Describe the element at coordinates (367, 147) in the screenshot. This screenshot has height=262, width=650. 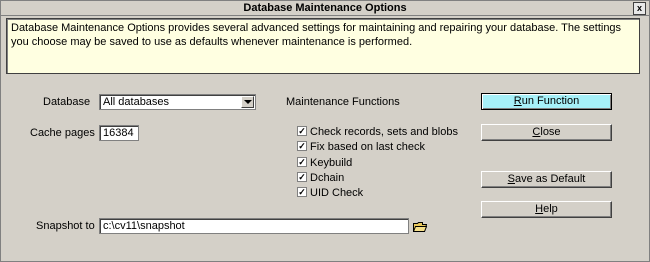
I see `checkbox-fix-last-check-label: Fix based on last check` at that location.